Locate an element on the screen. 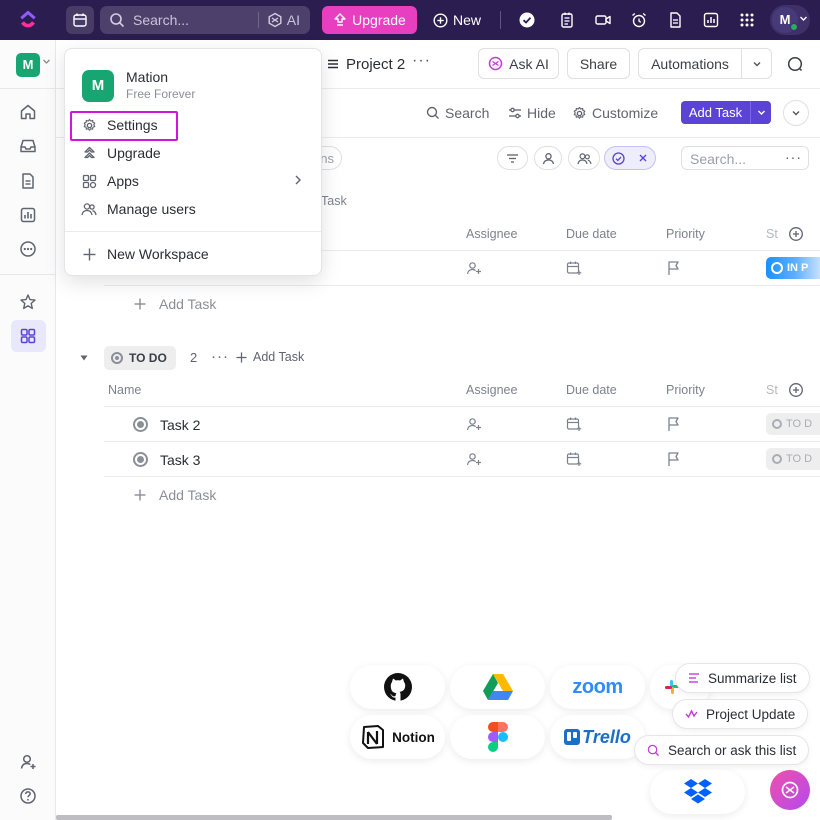 Image resolution: width=820 pixels, height=820 pixels. customize-button: Customize is located at coordinates (615, 113).